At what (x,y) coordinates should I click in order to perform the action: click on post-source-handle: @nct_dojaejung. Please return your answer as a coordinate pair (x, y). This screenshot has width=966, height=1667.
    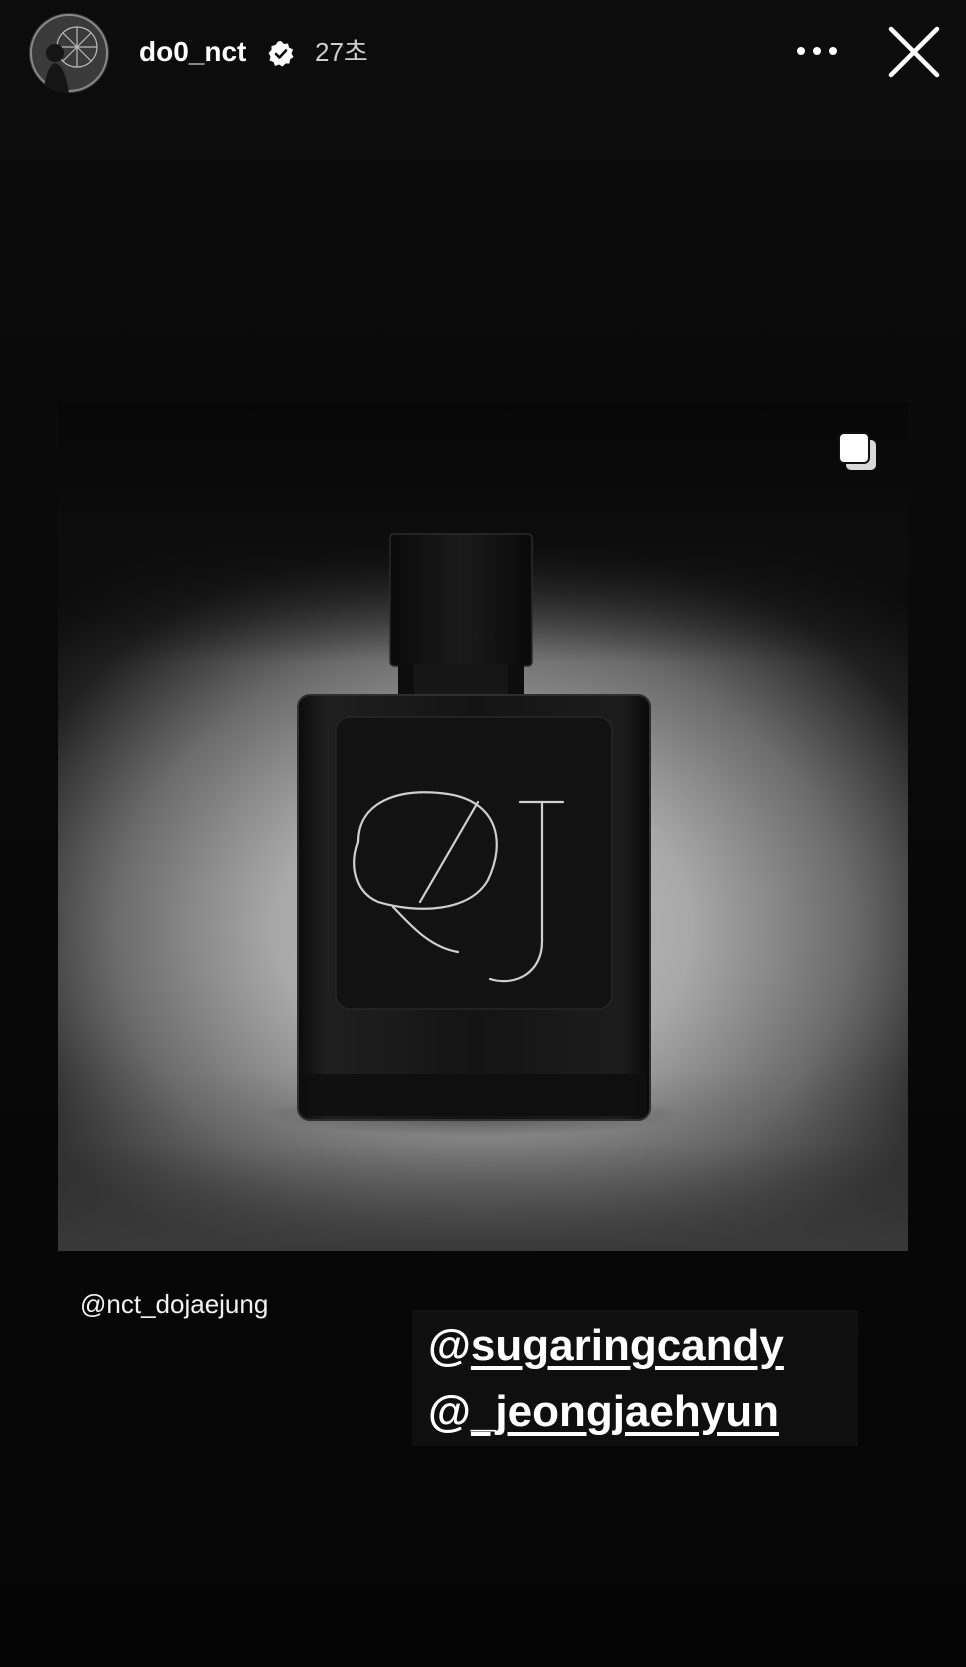
    Looking at the image, I should click on (174, 1304).